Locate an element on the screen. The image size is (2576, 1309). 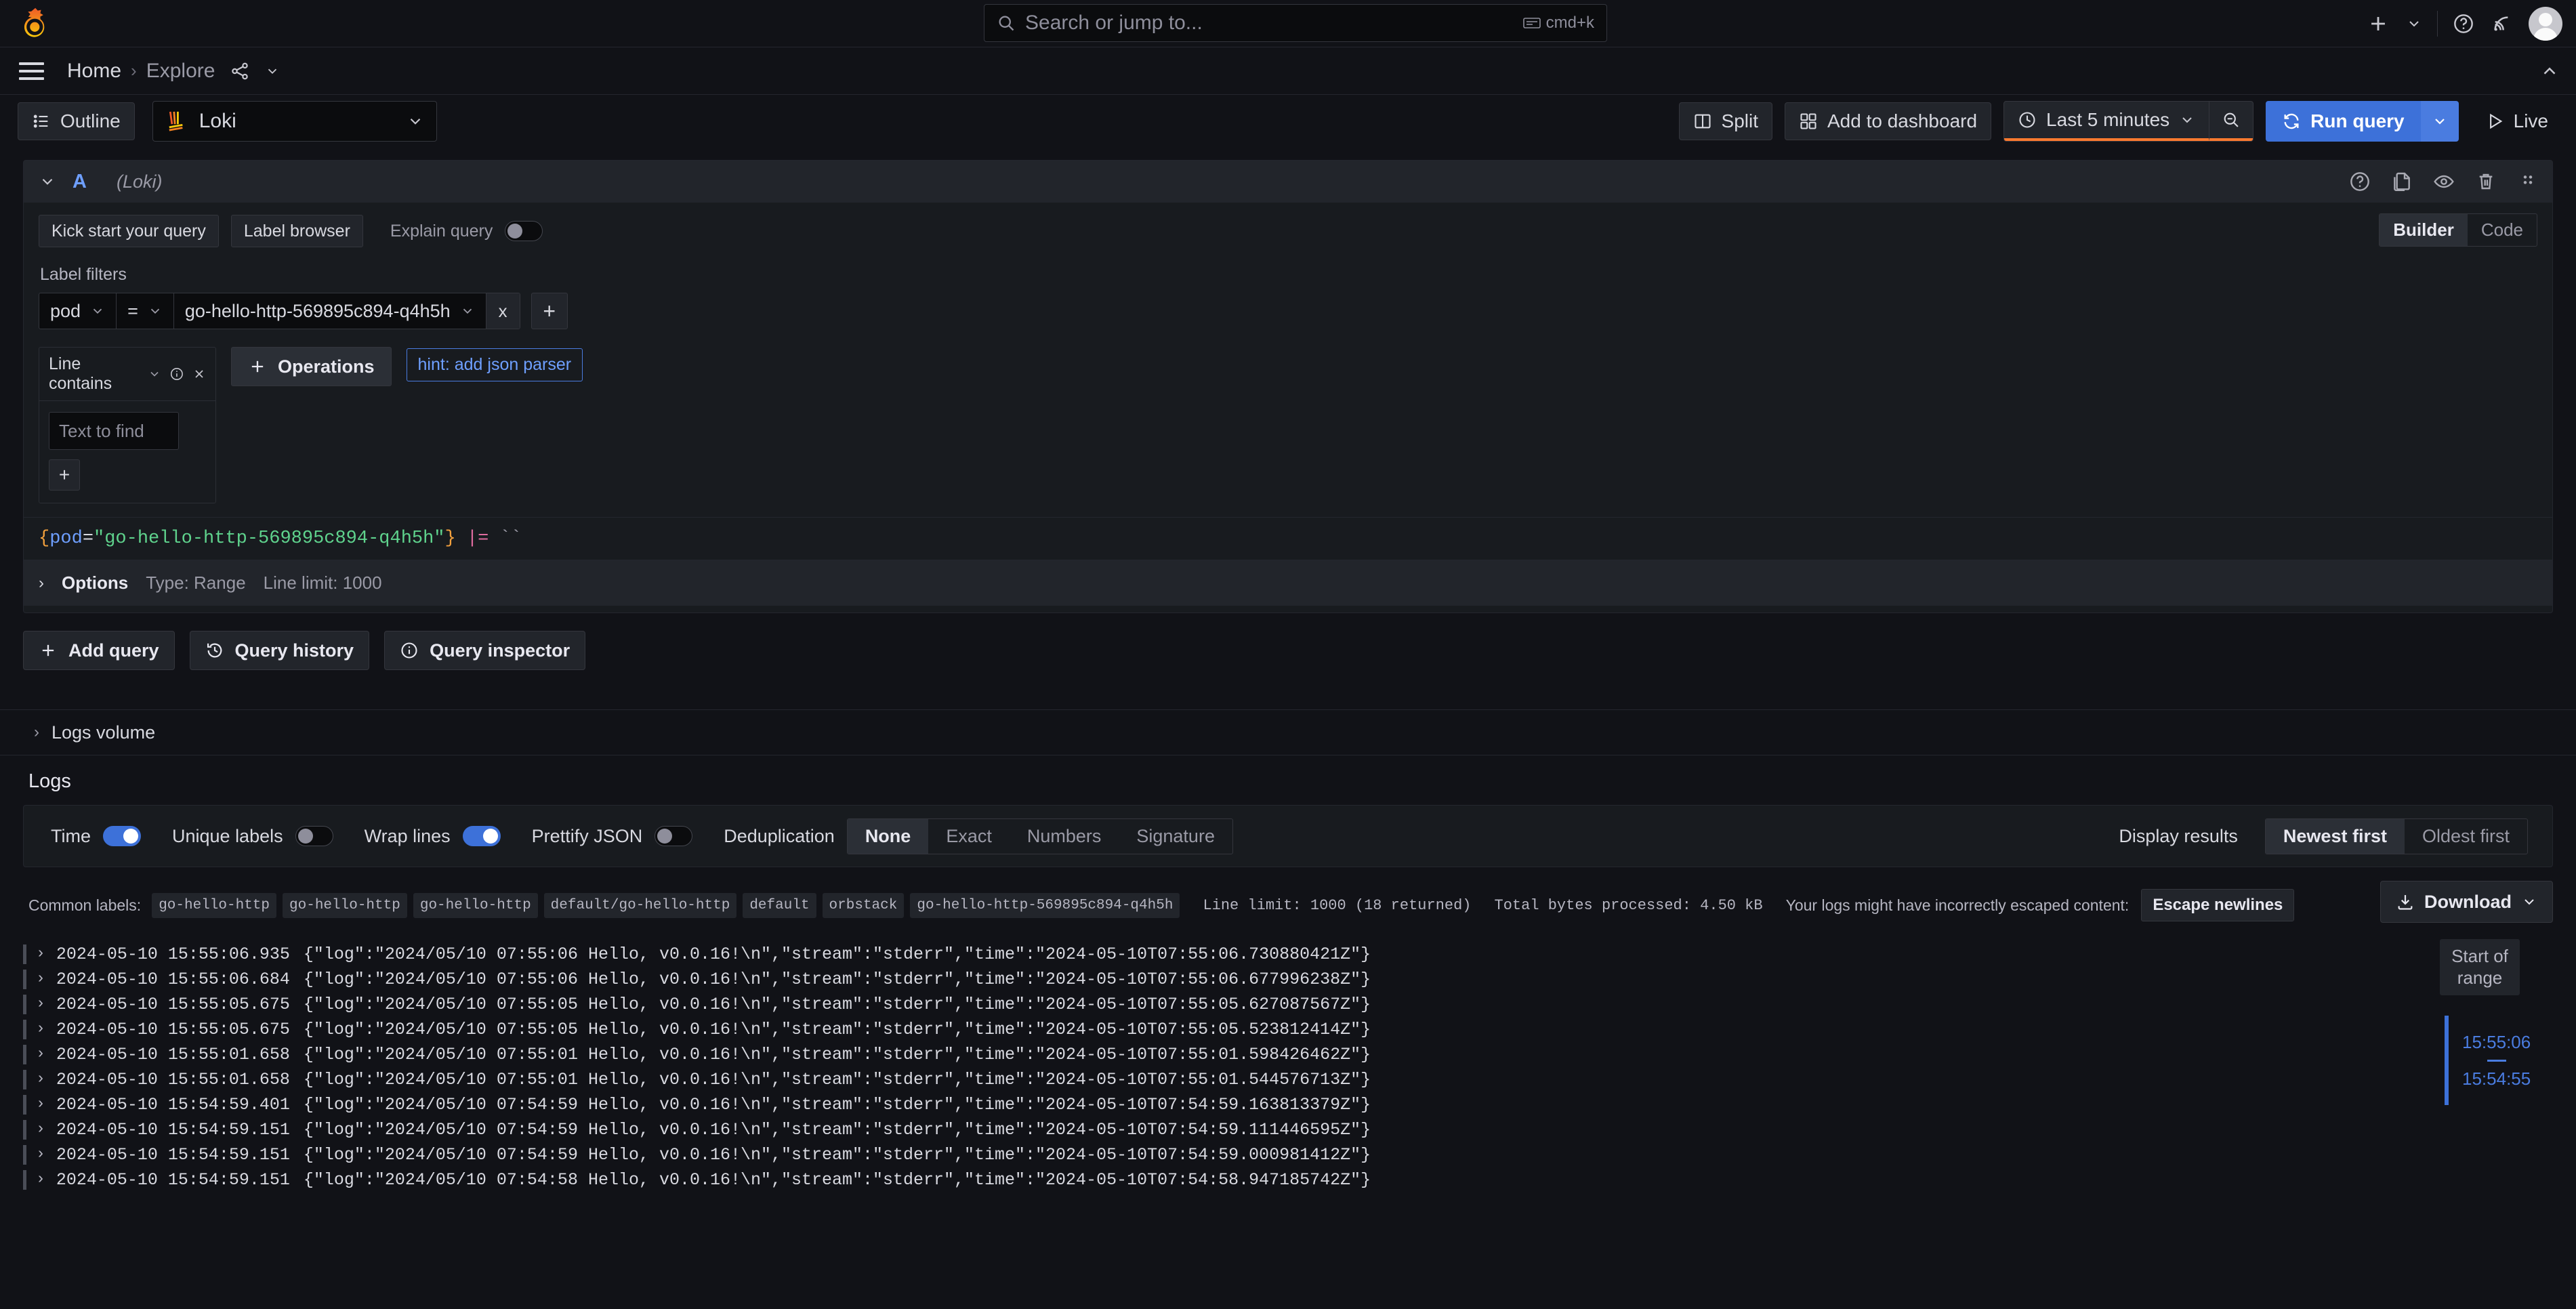
remove-label-filter-button: x is located at coordinates (503, 311).